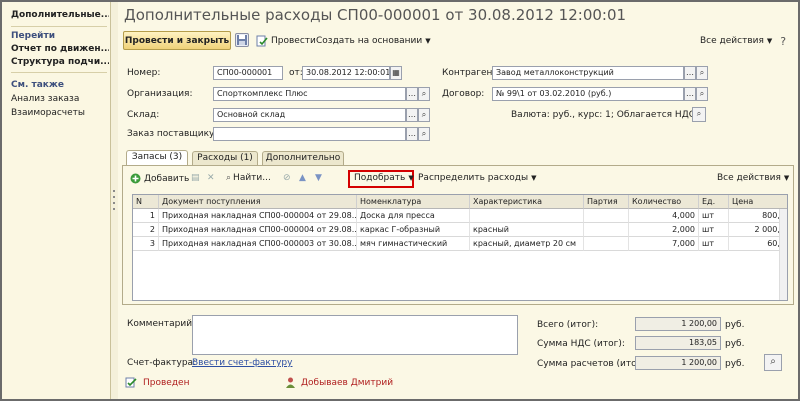 This screenshot has height=401, width=800. What do you see at coordinates (287, 178) in the screenshot?
I see `cancel-search-icon: ⊘` at bounding box center [287, 178].